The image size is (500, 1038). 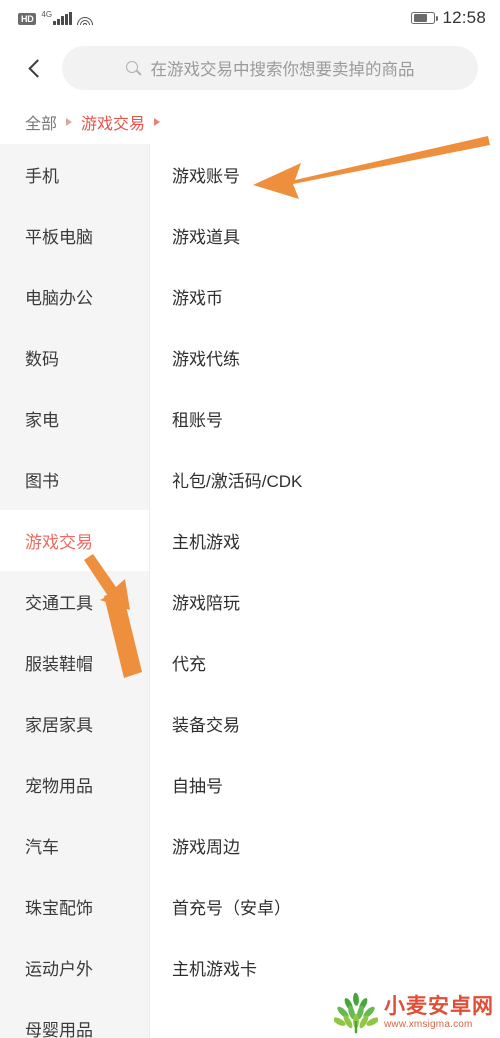 What do you see at coordinates (59, 786) in the screenshot?
I see `sidebar-item-label: 宠物用品` at bounding box center [59, 786].